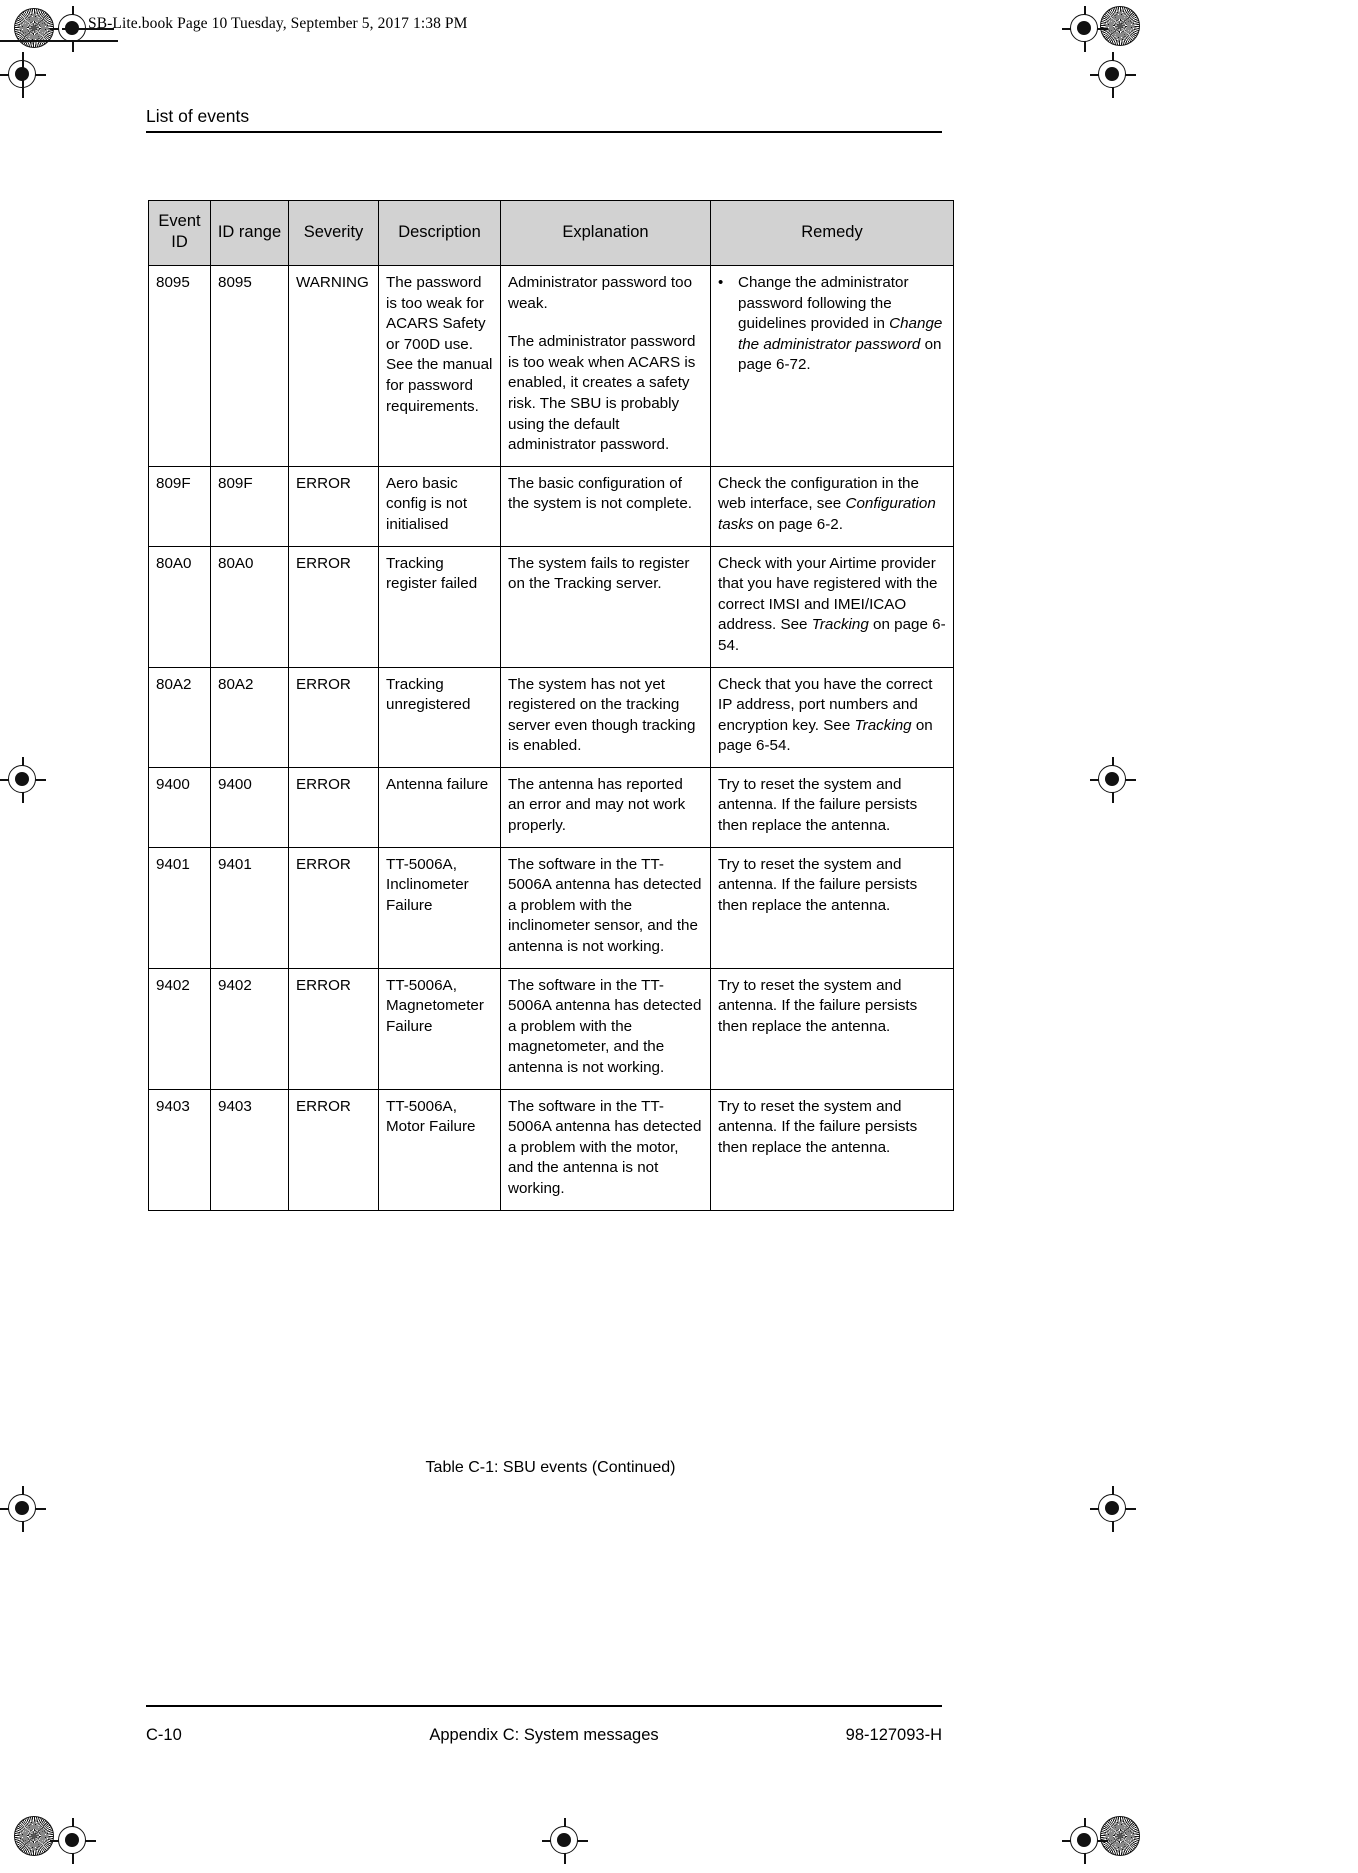 The height and width of the screenshot is (1873, 1358). I want to click on cell-event-id: 9401, so click(179, 907).